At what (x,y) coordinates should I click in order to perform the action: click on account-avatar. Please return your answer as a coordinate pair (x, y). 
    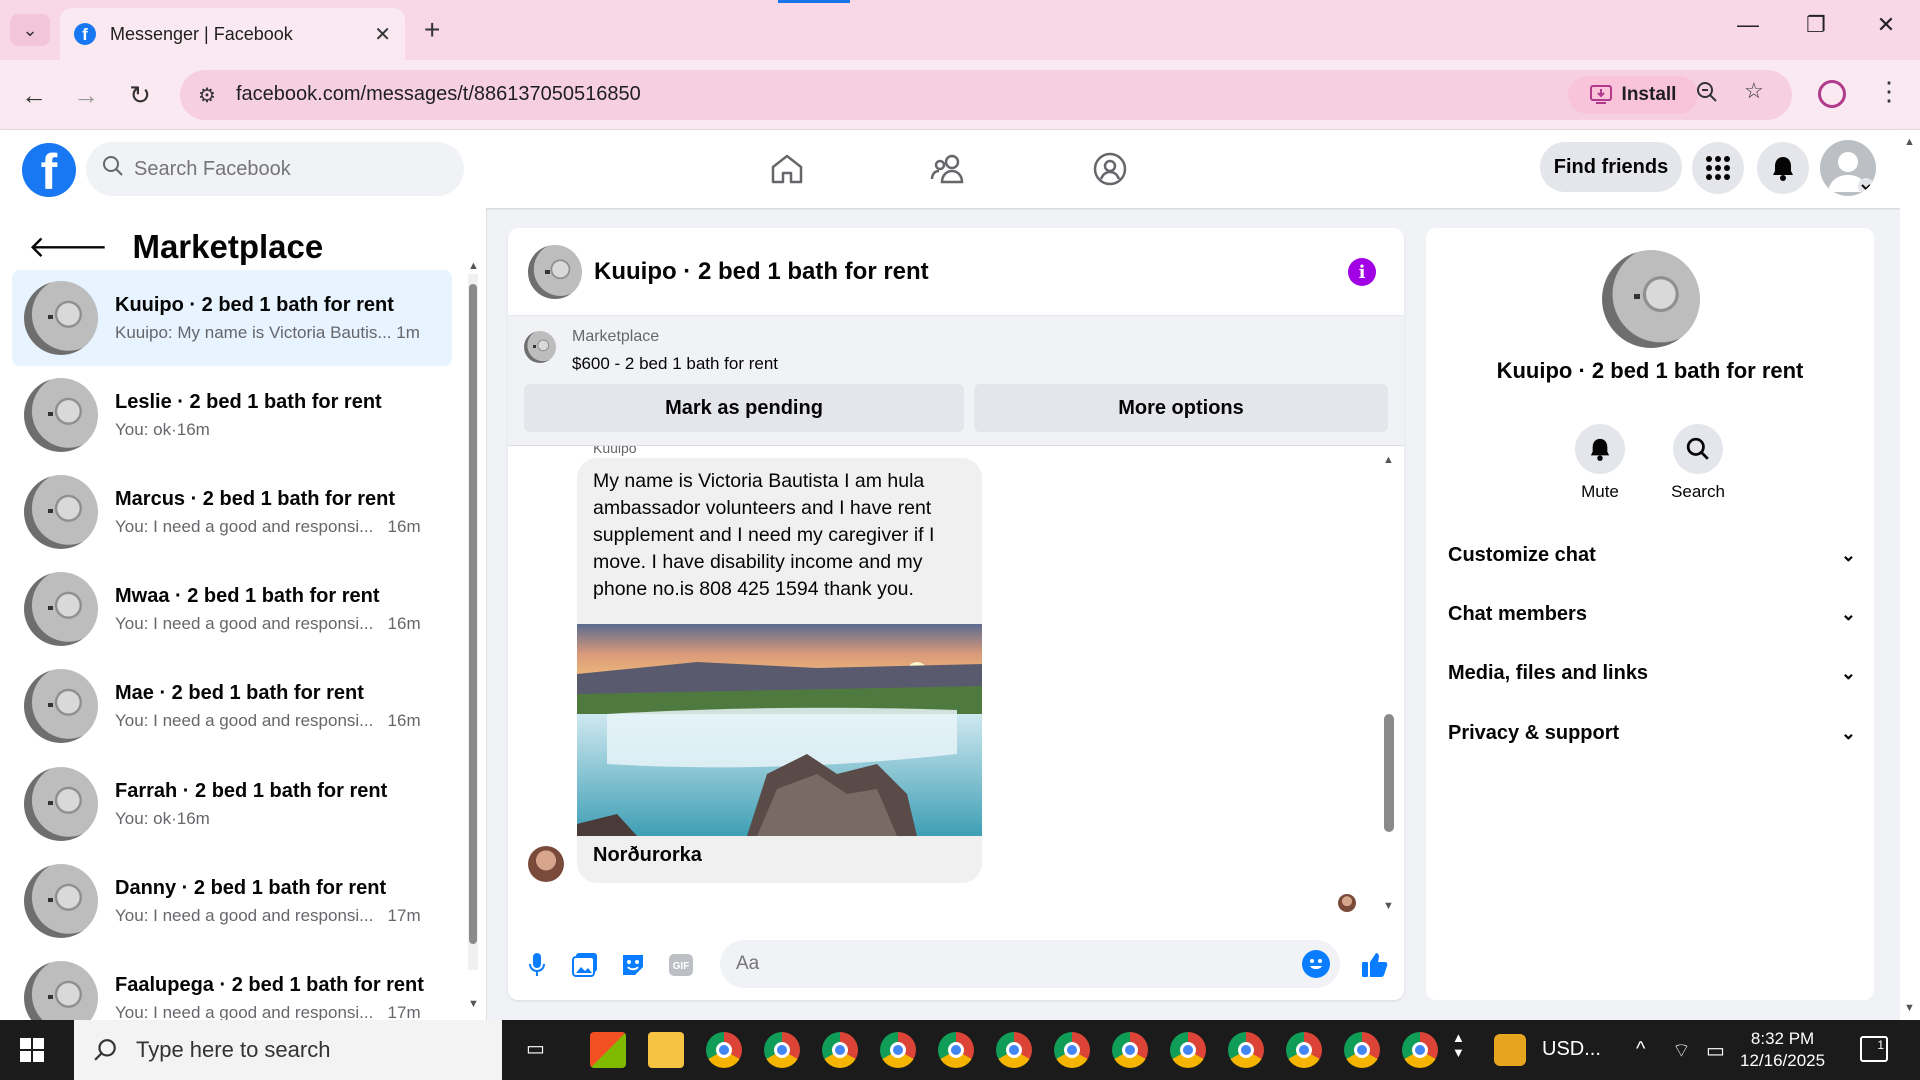
    Looking at the image, I should click on (1848, 168).